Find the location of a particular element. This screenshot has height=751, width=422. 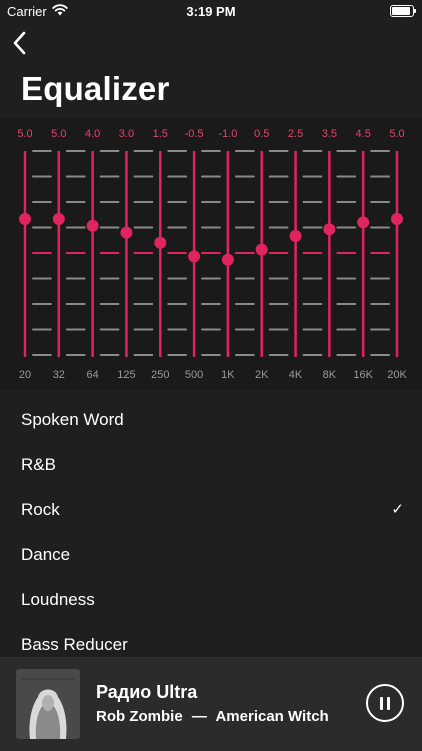

preset-label: Spoken Word is located at coordinates (72, 419).